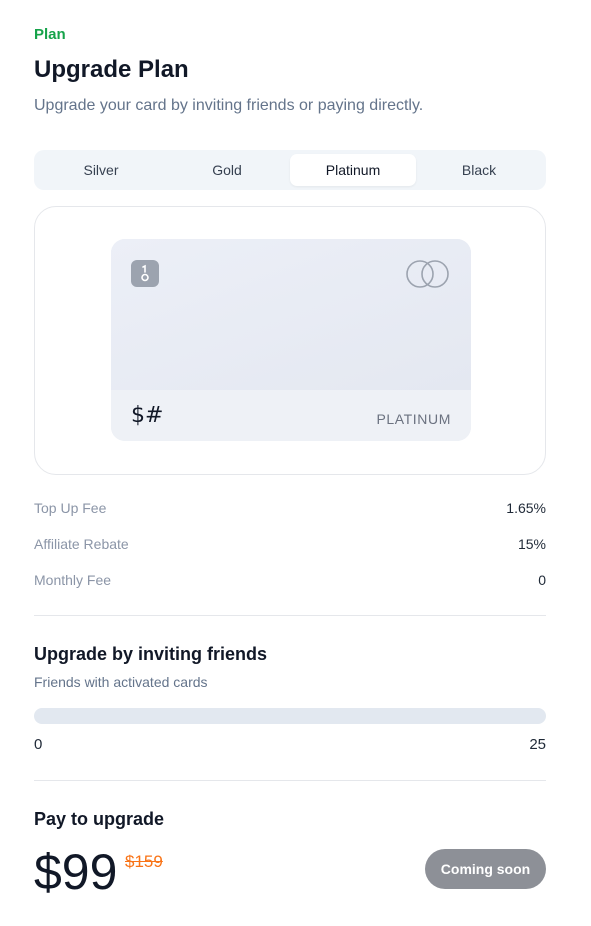 This screenshot has width=591, height=926. Describe the element at coordinates (121, 682) in the screenshot. I see `invite-section-subtitle: Friends with activated cards` at that location.